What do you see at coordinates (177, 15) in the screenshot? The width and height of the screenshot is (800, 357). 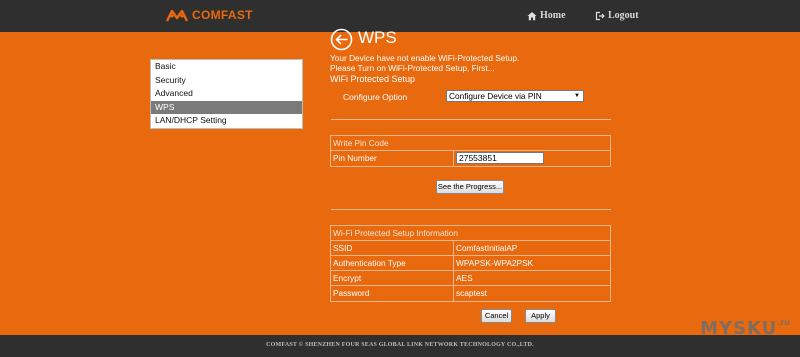 I see `comfast-logo-icon` at bounding box center [177, 15].